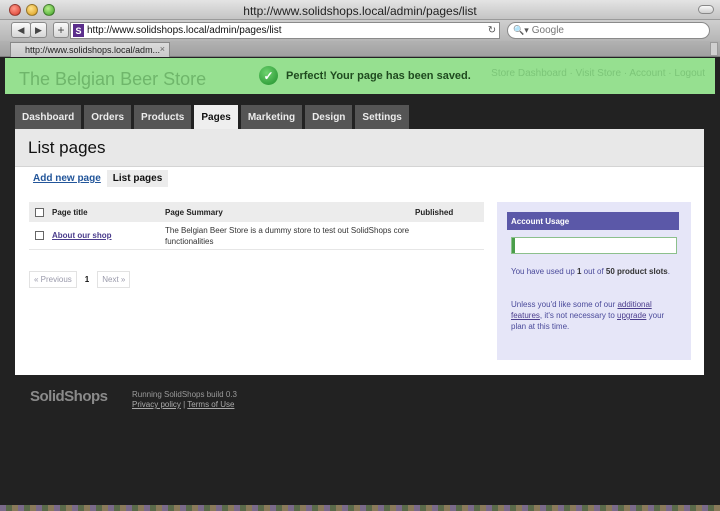 The width and height of the screenshot is (720, 511). I want to click on back-button: ◀, so click(21, 30).